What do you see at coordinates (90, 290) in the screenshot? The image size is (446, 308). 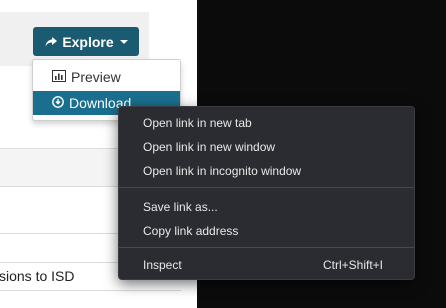 I see `table-divider` at bounding box center [90, 290].